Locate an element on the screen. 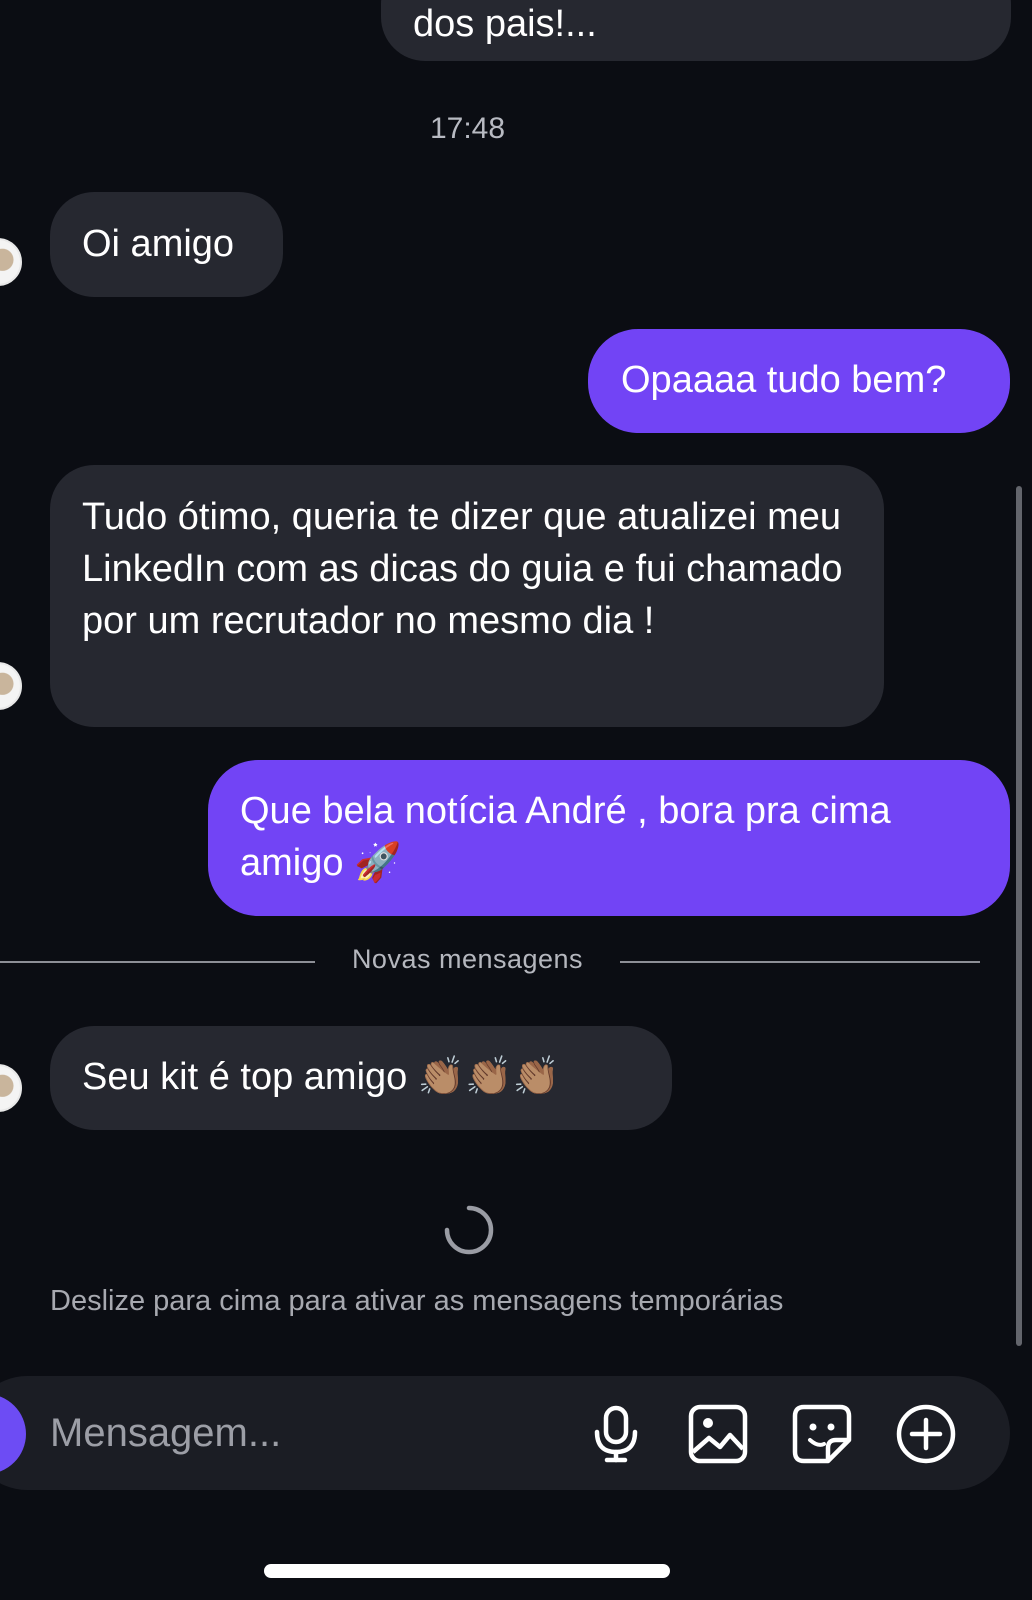 This screenshot has height=1600, width=1032. add-icon is located at coordinates (926, 1434).